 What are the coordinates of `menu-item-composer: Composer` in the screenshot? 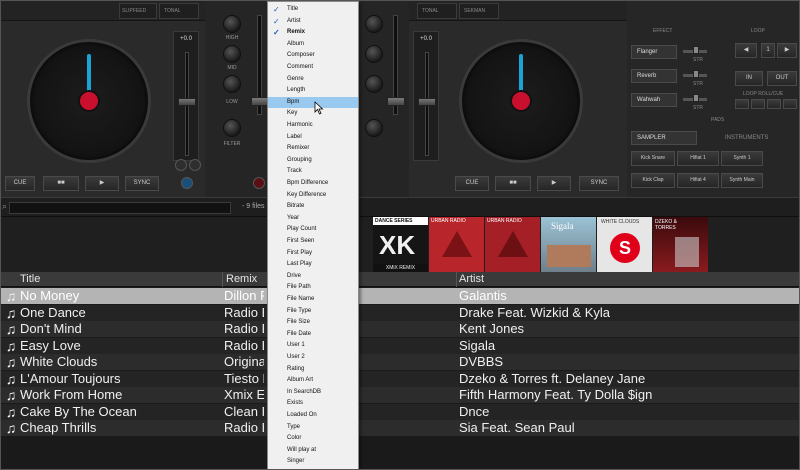 It's located at (313, 56).